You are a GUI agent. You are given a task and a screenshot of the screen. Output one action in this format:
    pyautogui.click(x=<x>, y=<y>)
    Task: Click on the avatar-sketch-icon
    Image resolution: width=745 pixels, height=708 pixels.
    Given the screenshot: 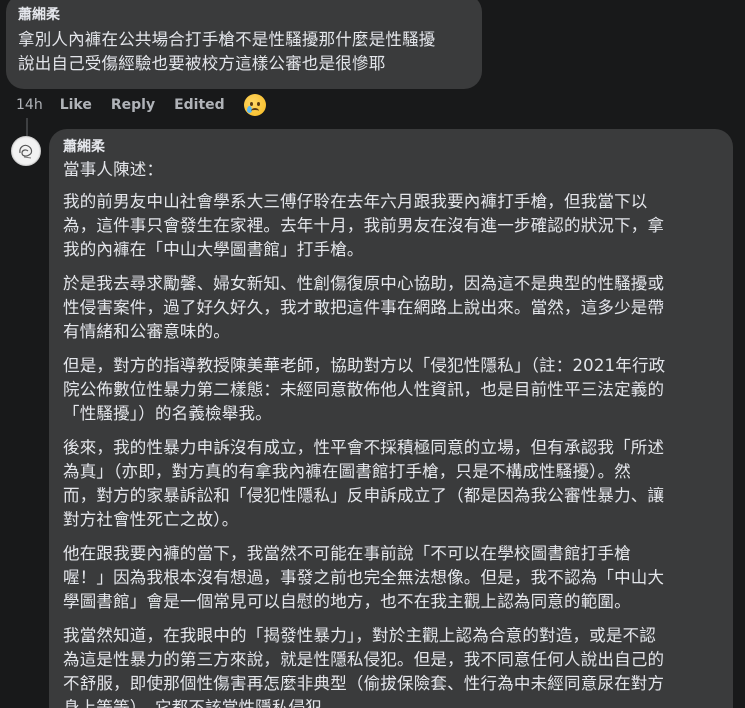 What is the action you would take?
    pyautogui.click(x=26, y=151)
    